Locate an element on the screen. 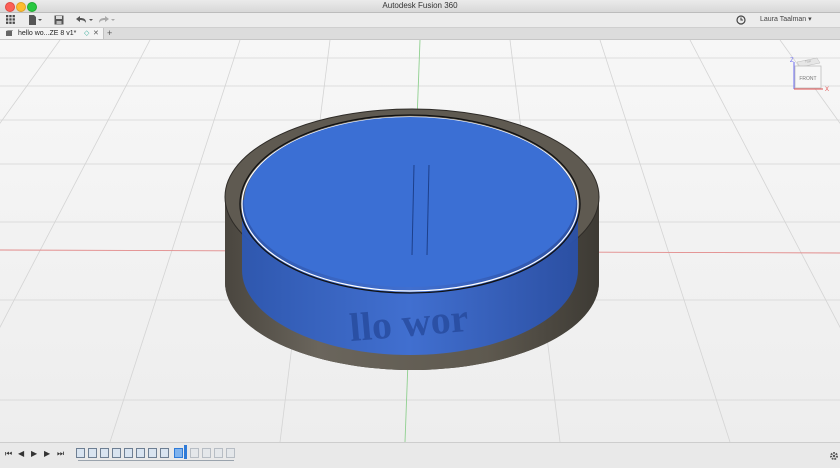  z-axis-label: Z is located at coordinates (792, 61).